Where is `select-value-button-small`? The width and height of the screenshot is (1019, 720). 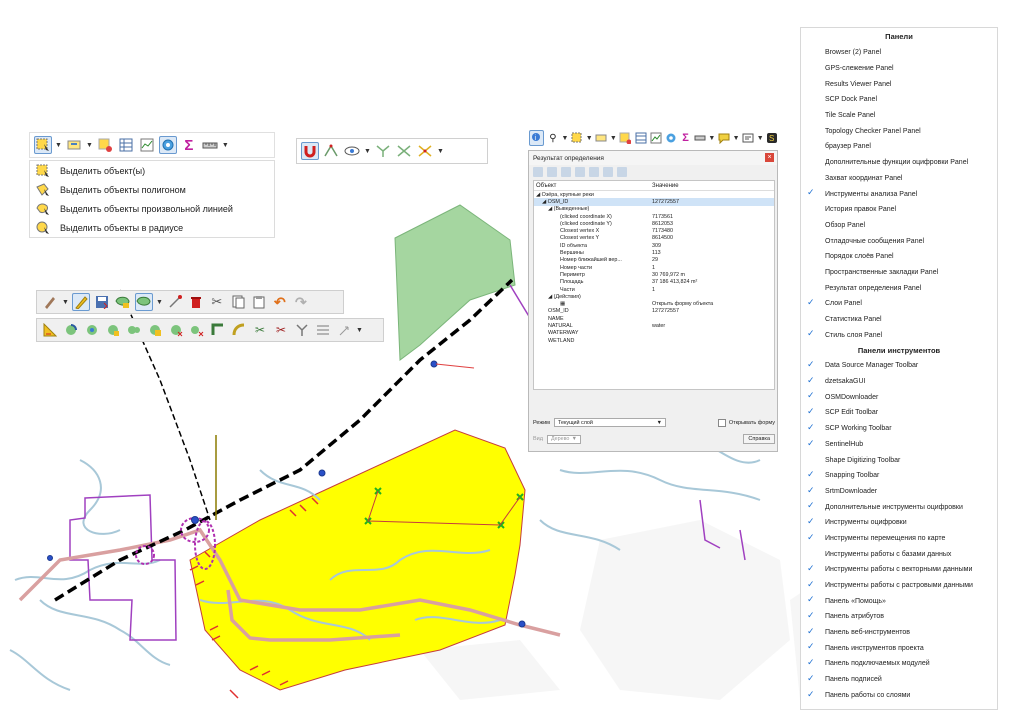 select-value-button-small is located at coordinates (601, 138).